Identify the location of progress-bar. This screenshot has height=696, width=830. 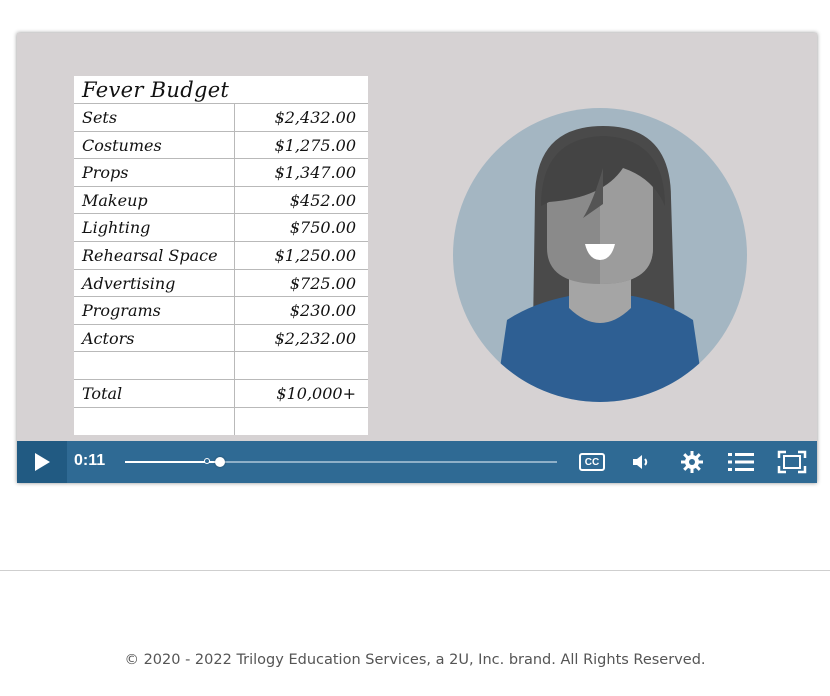
(341, 462).